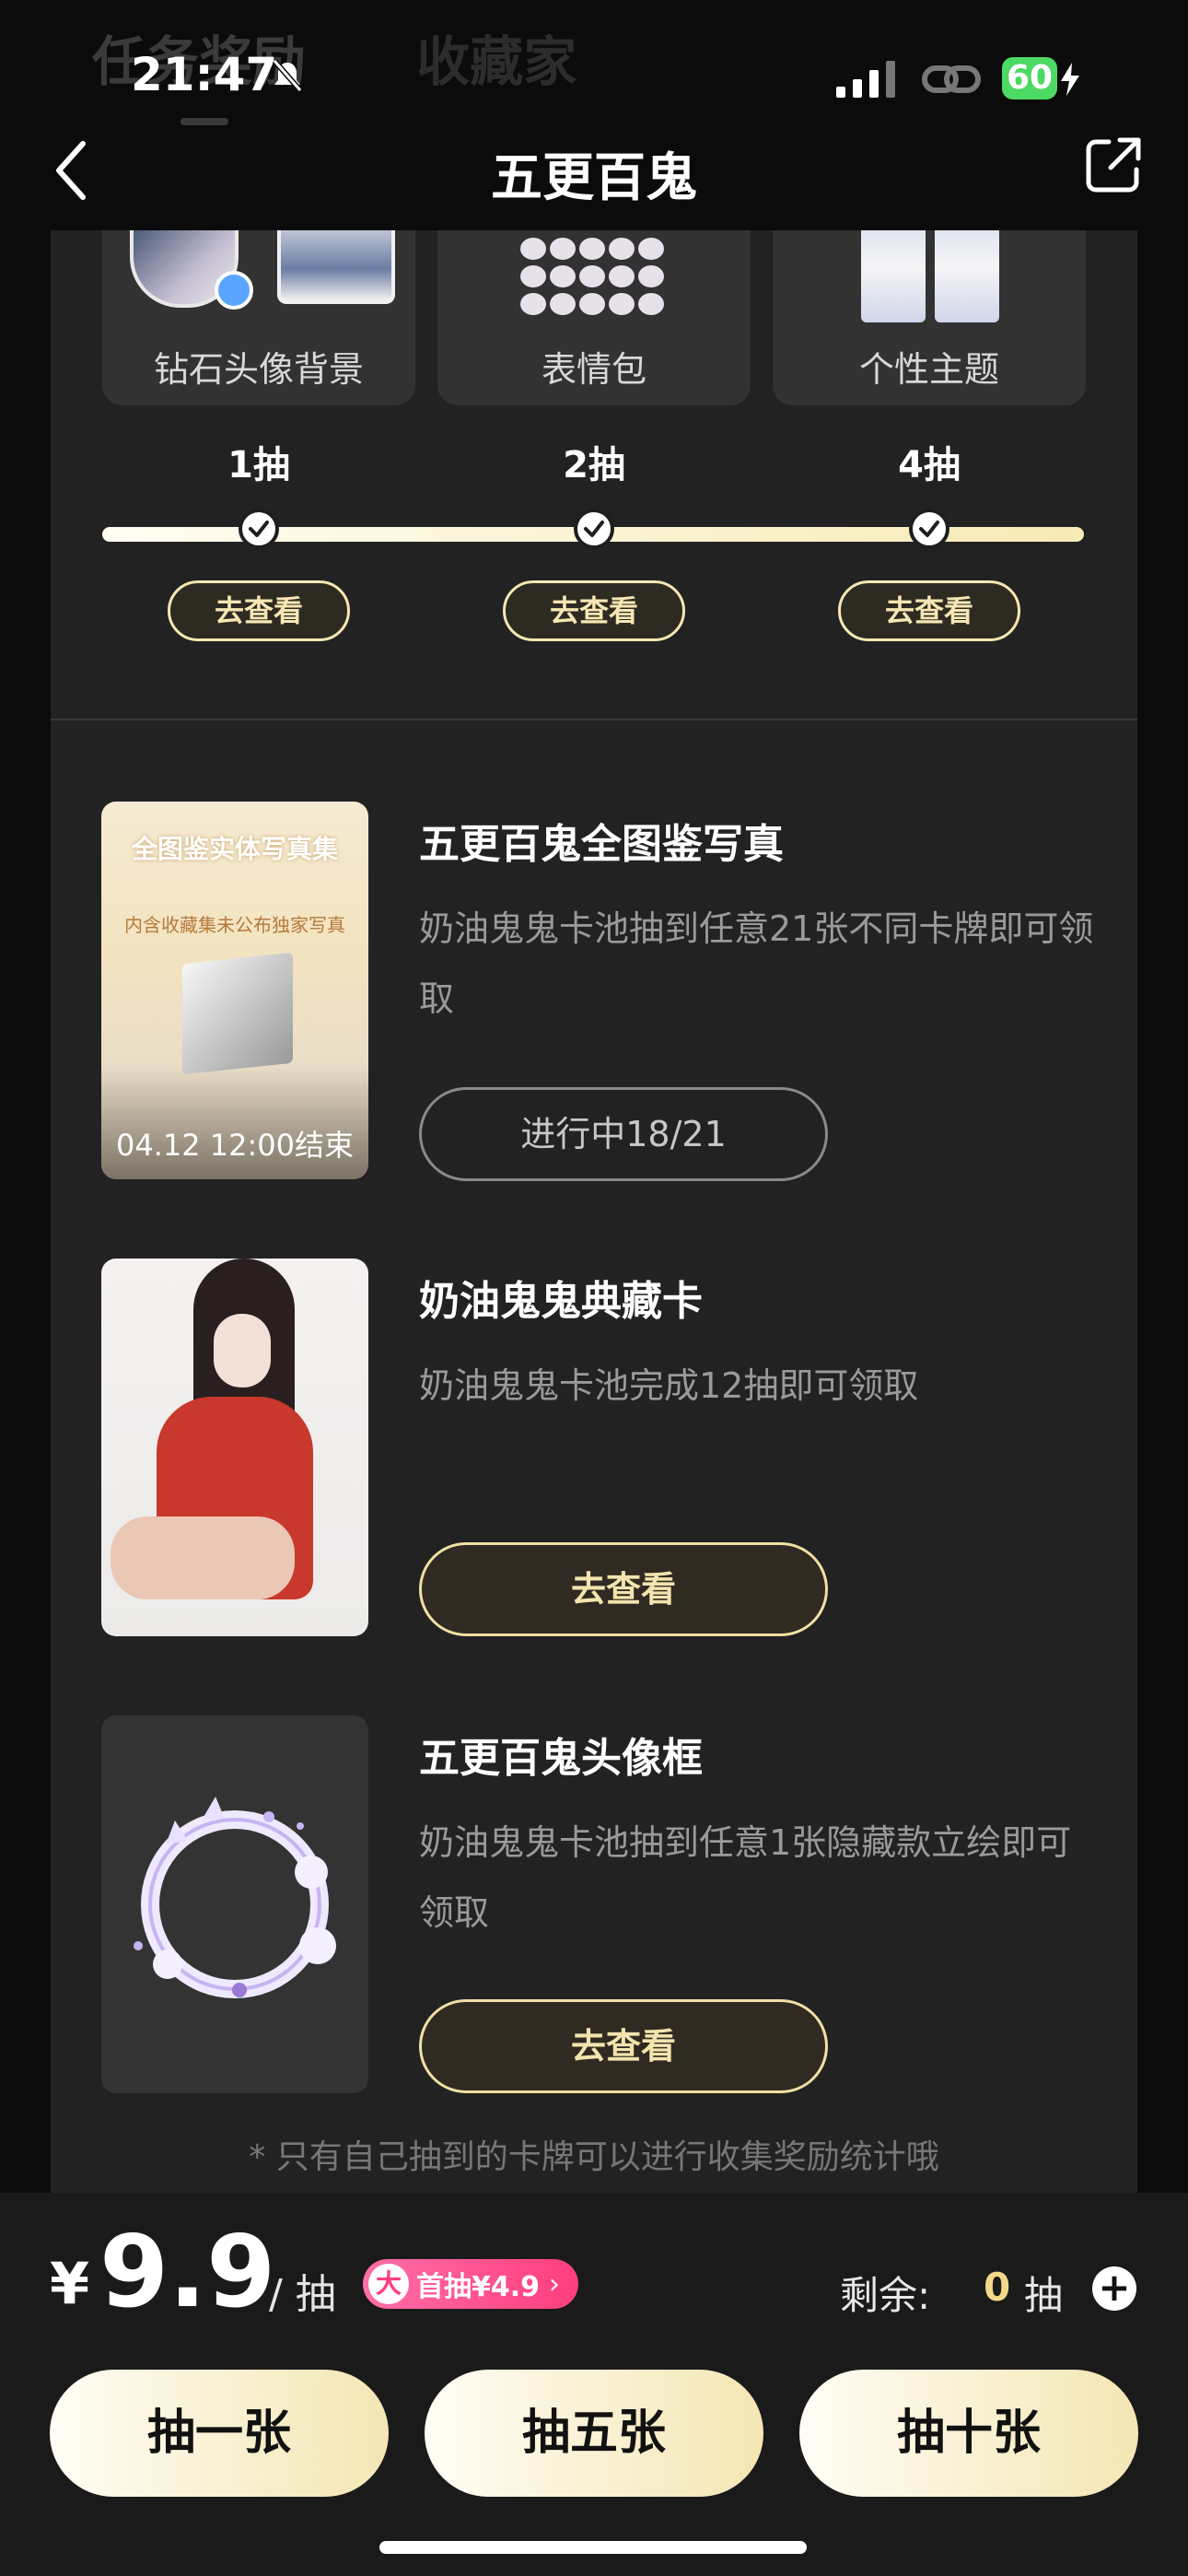 The height and width of the screenshot is (2576, 1188). What do you see at coordinates (1070, 79) in the screenshot?
I see `charging-bolt-icon` at bounding box center [1070, 79].